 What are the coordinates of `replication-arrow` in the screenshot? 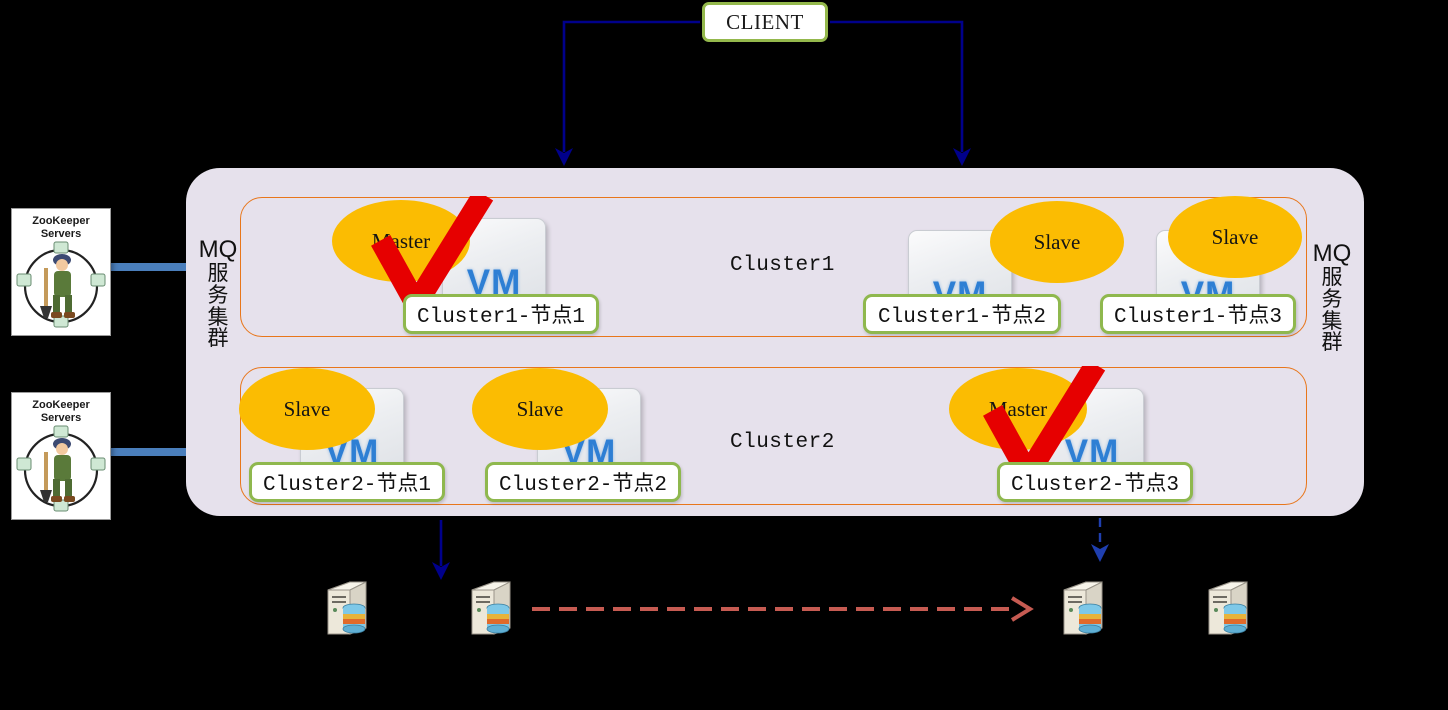 It's located at (783, 609).